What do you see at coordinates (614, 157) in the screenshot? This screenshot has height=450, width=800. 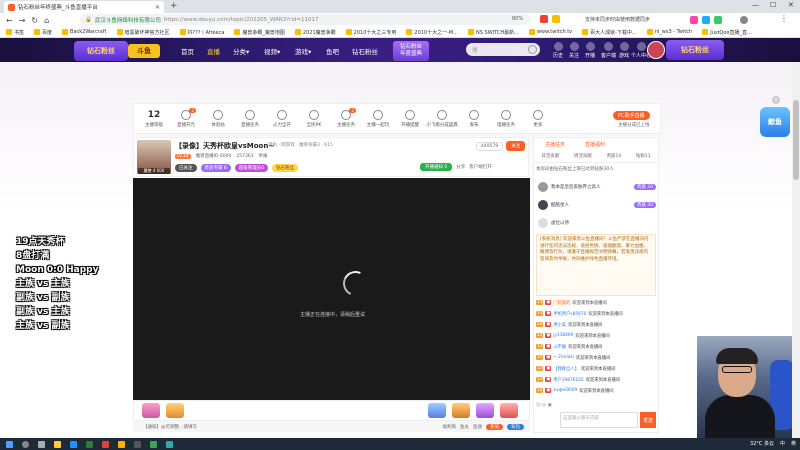 I see `tab-noble: 贵族14` at bounding box center [614, 157].